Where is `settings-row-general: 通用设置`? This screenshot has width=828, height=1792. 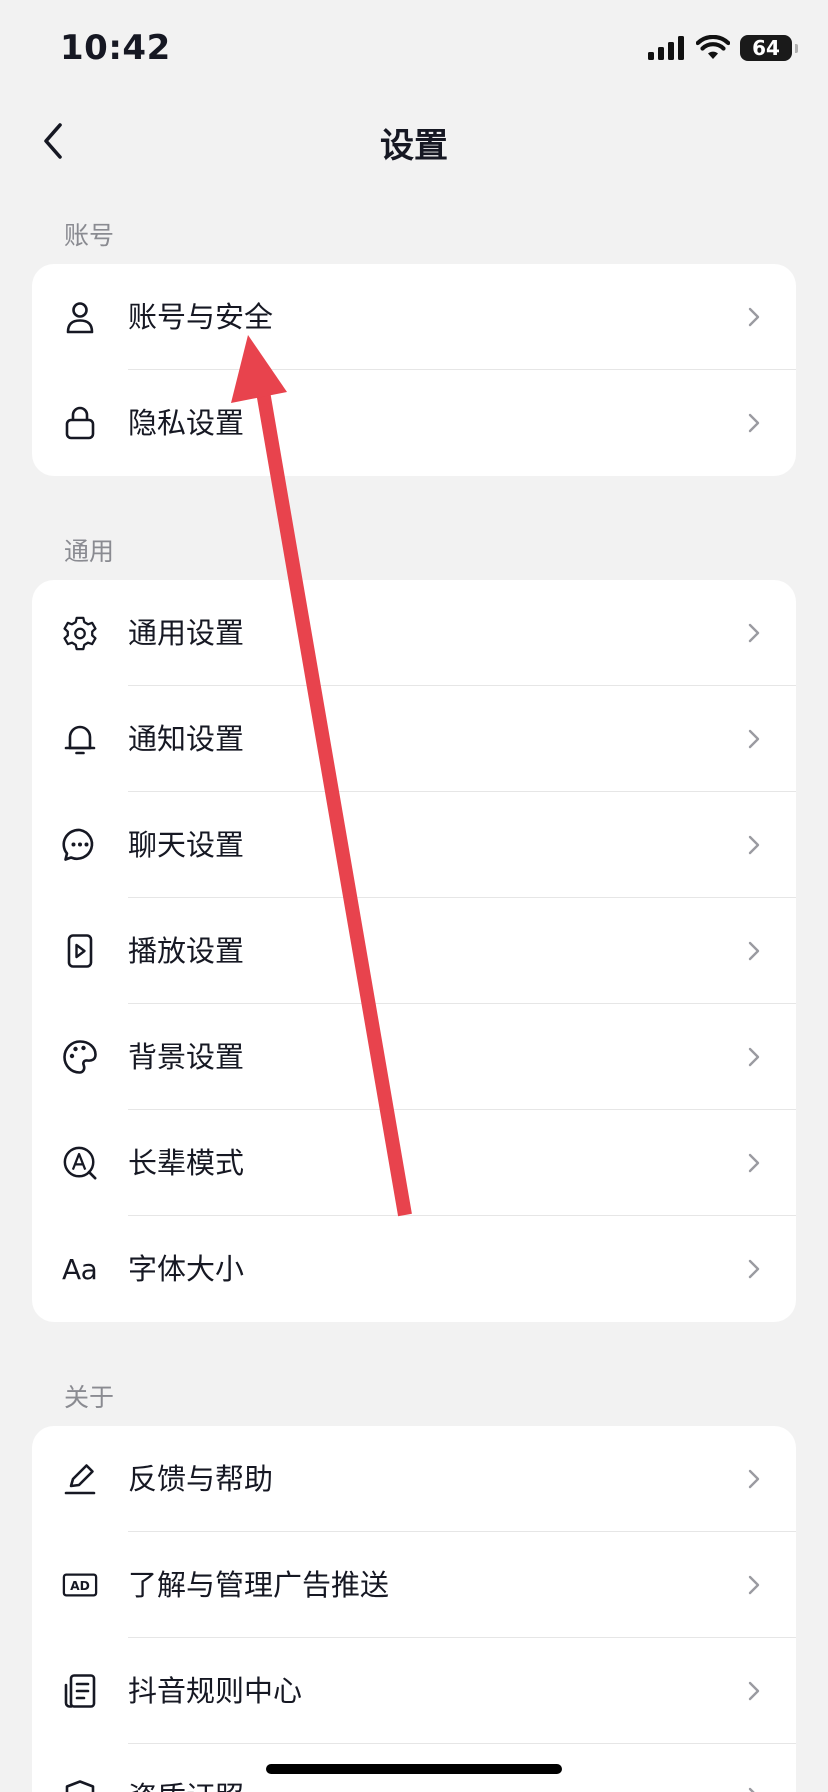 settings-row-general: 通用设置 is located at coordinates (414, 633).